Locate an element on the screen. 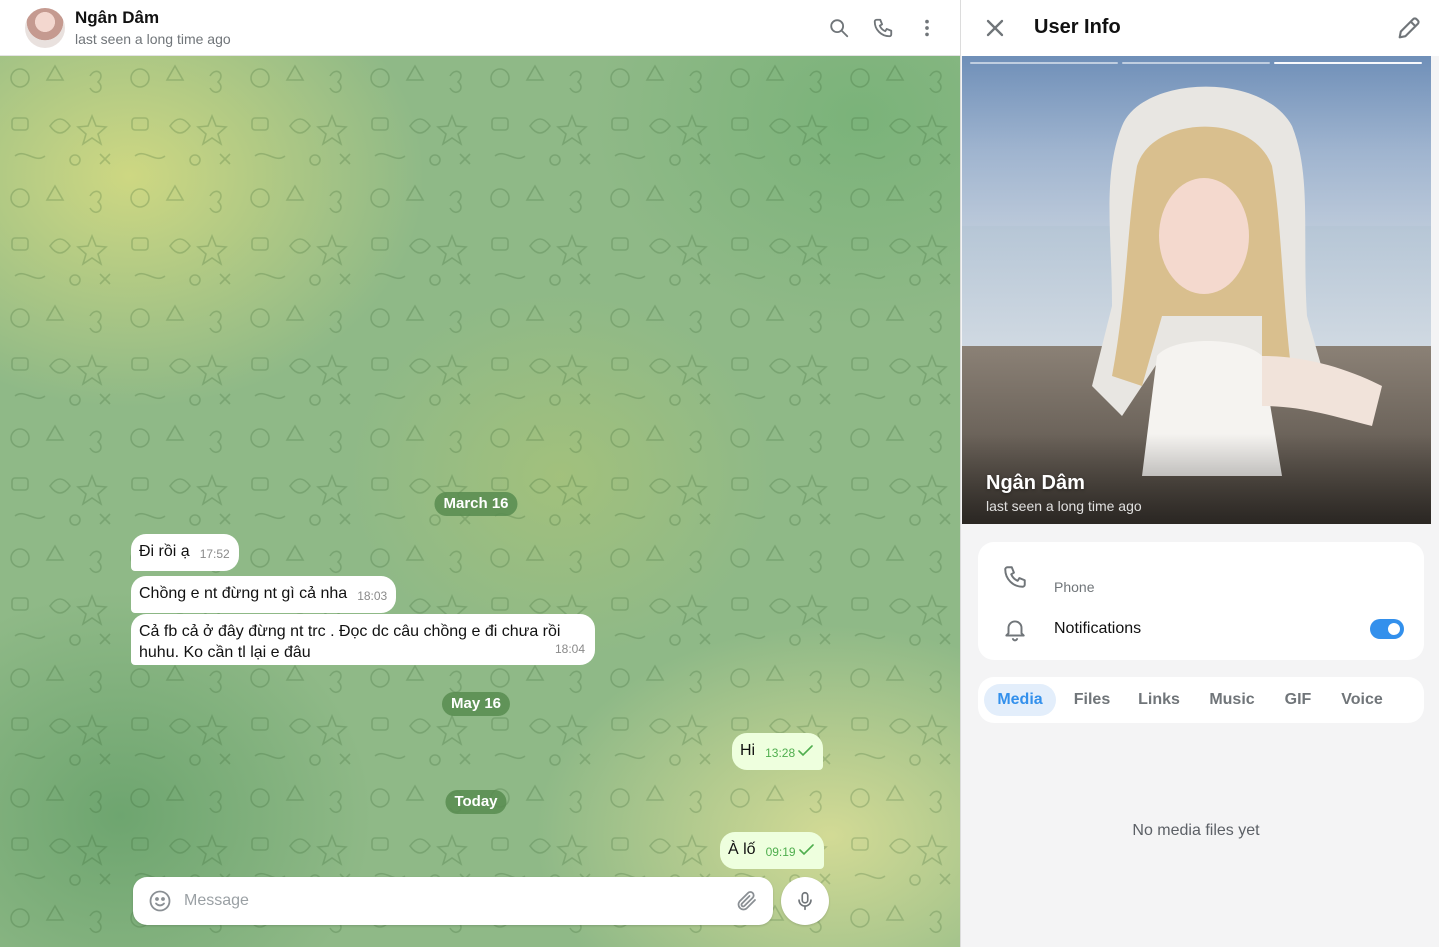  smile-icon is located at coordinates (160, 901).